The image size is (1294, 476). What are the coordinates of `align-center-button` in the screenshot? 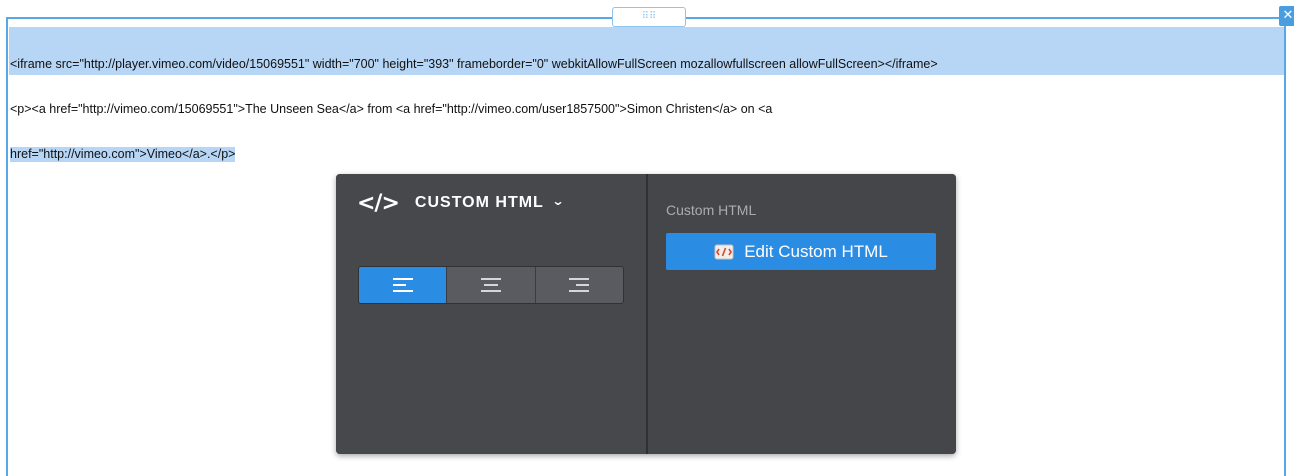 It's located at (490, 285).